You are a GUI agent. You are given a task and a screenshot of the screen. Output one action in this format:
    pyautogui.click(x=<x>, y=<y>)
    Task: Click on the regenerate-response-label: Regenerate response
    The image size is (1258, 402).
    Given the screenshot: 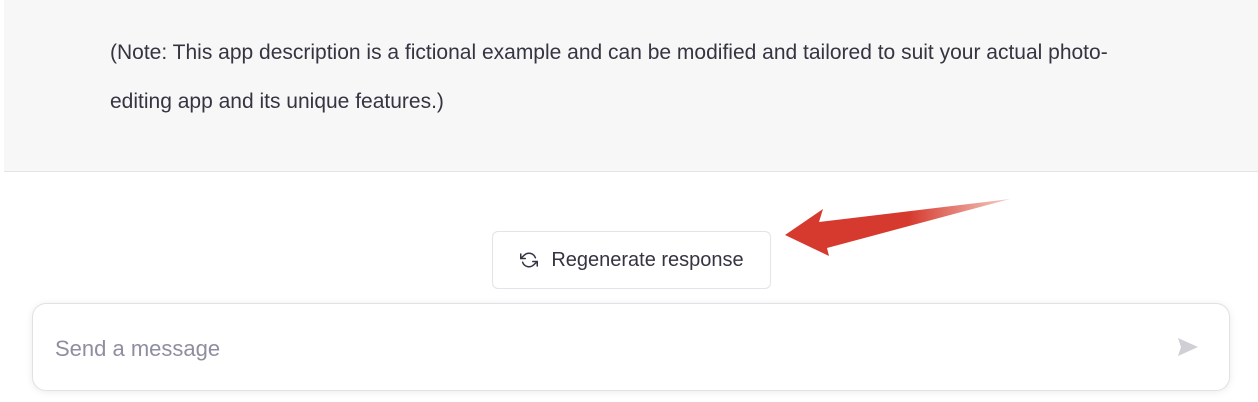 What is the action you would take?
    pyautogui.click(x=647, y=259)
    